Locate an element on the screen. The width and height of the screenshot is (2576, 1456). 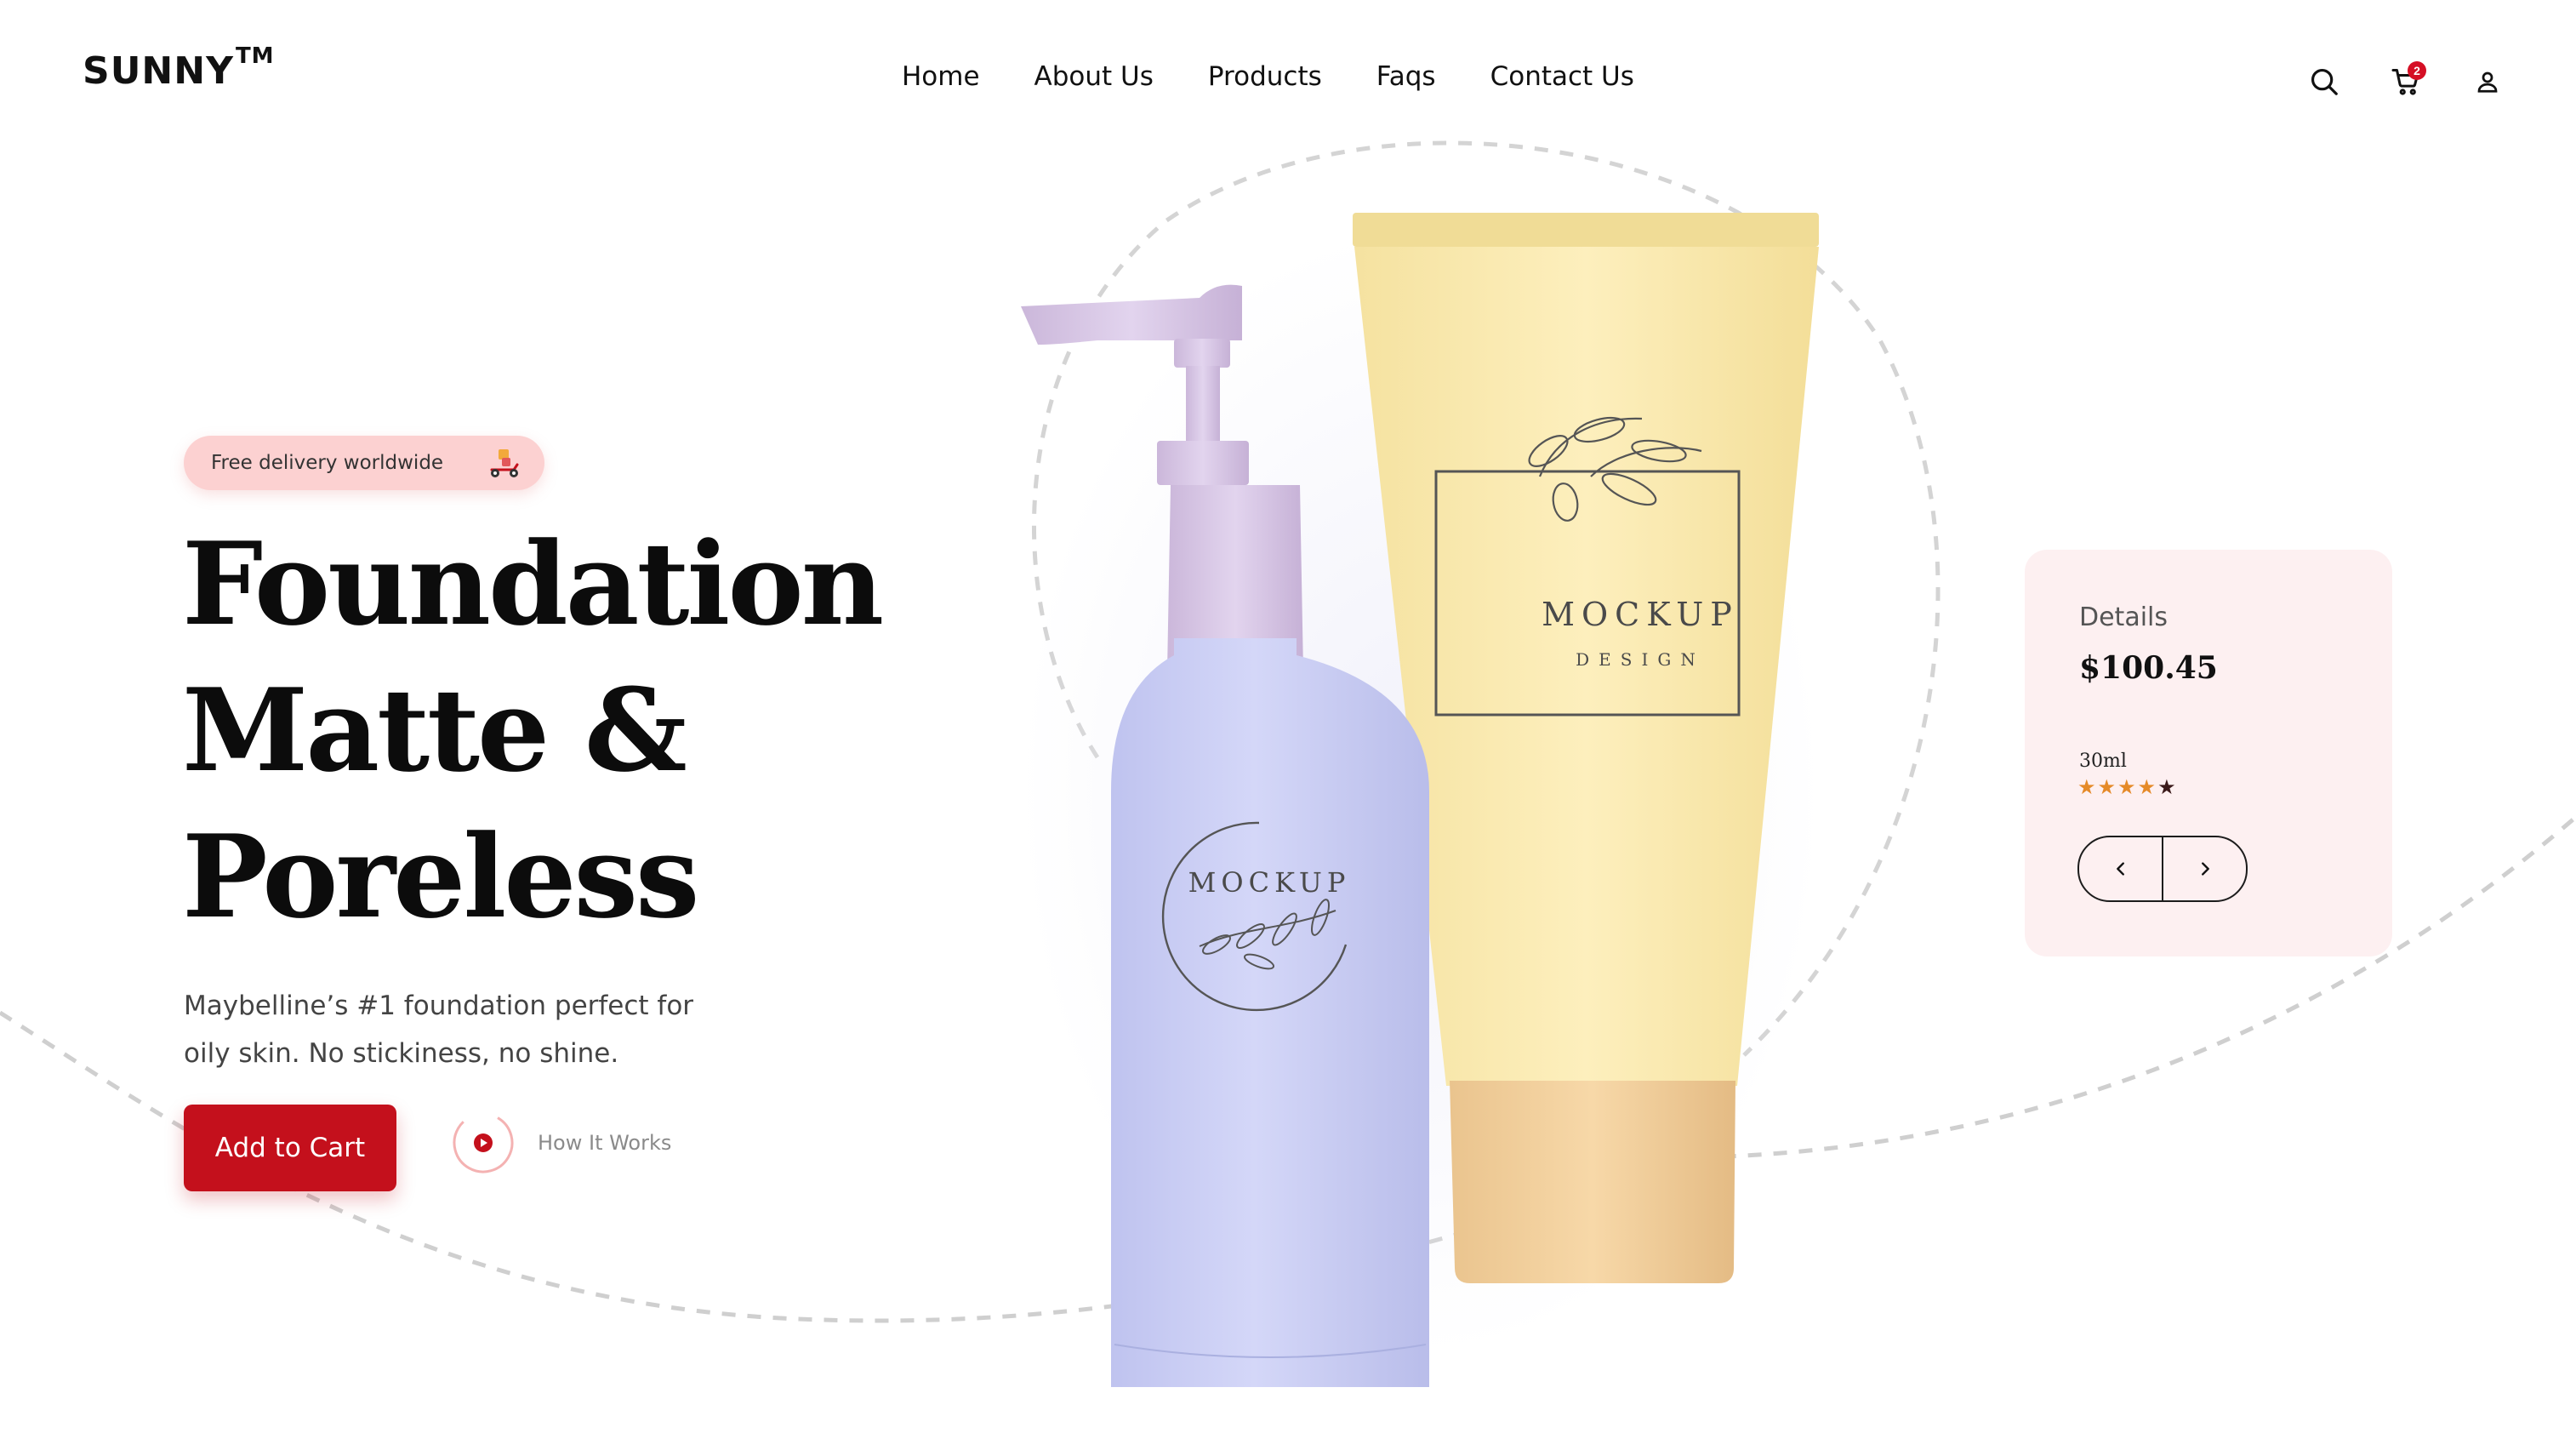
nav-products: Products is located at coordinates (1265, 77).